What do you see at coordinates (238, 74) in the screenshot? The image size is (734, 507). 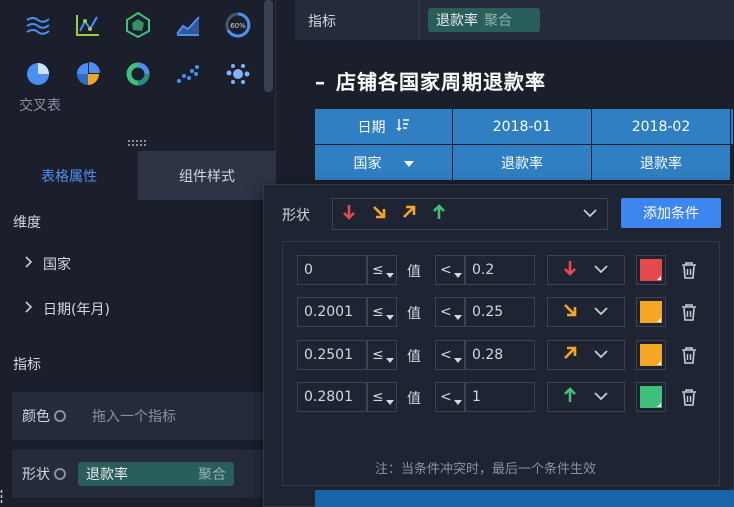 I see `bubble-chart-icon` at bounding box center [238, 74].